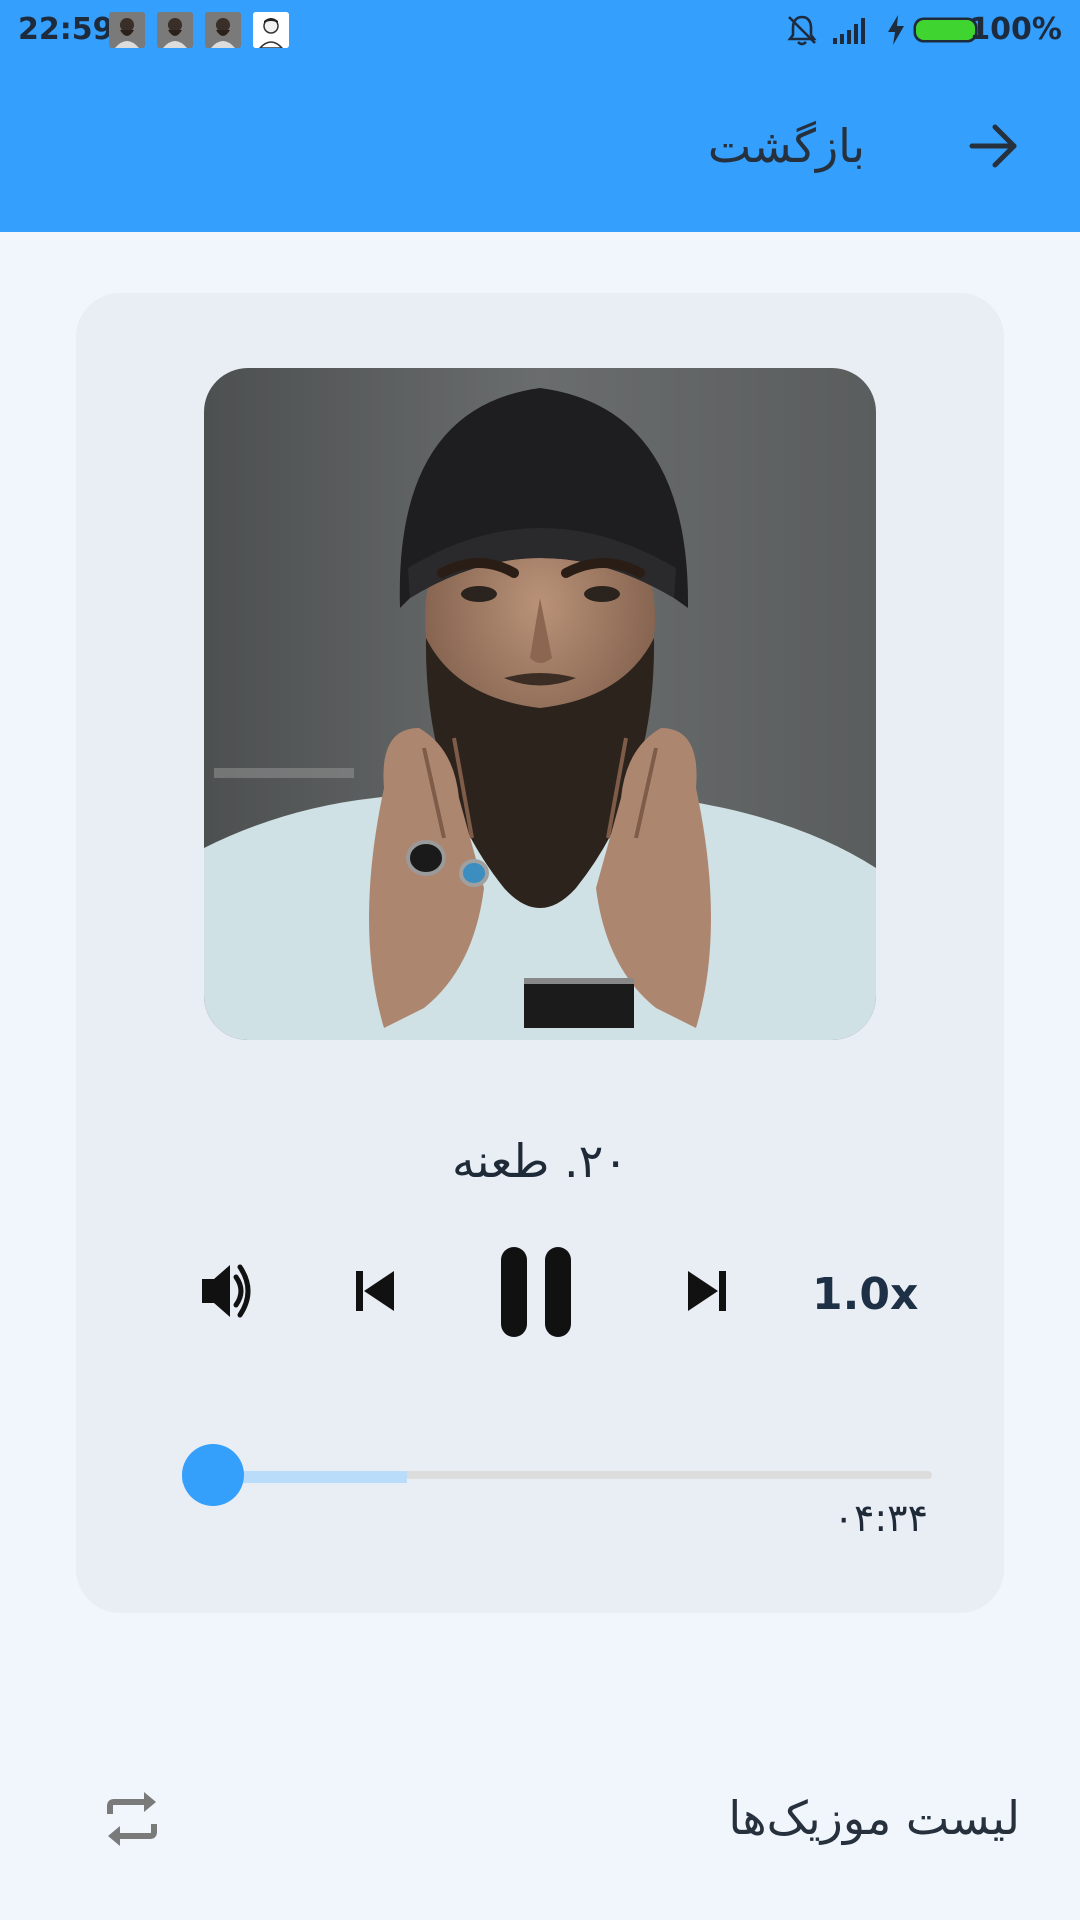 This screenshot has height=1920, width=1080. What do you see at coordinates (374, 1291) in the screenshot?
I see `skip-previous-icon` at bounding box center [374, 1291].